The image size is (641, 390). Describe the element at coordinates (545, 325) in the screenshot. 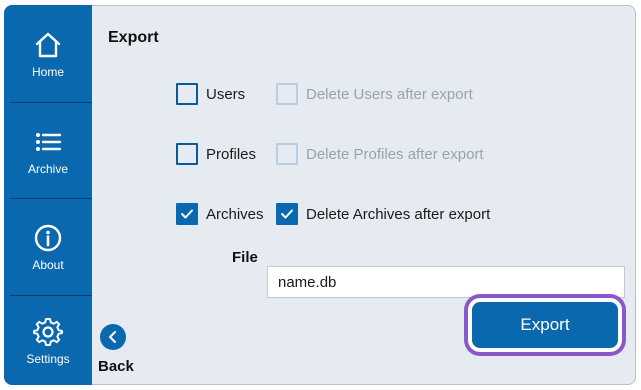

I see `export-button: Export` at that location.